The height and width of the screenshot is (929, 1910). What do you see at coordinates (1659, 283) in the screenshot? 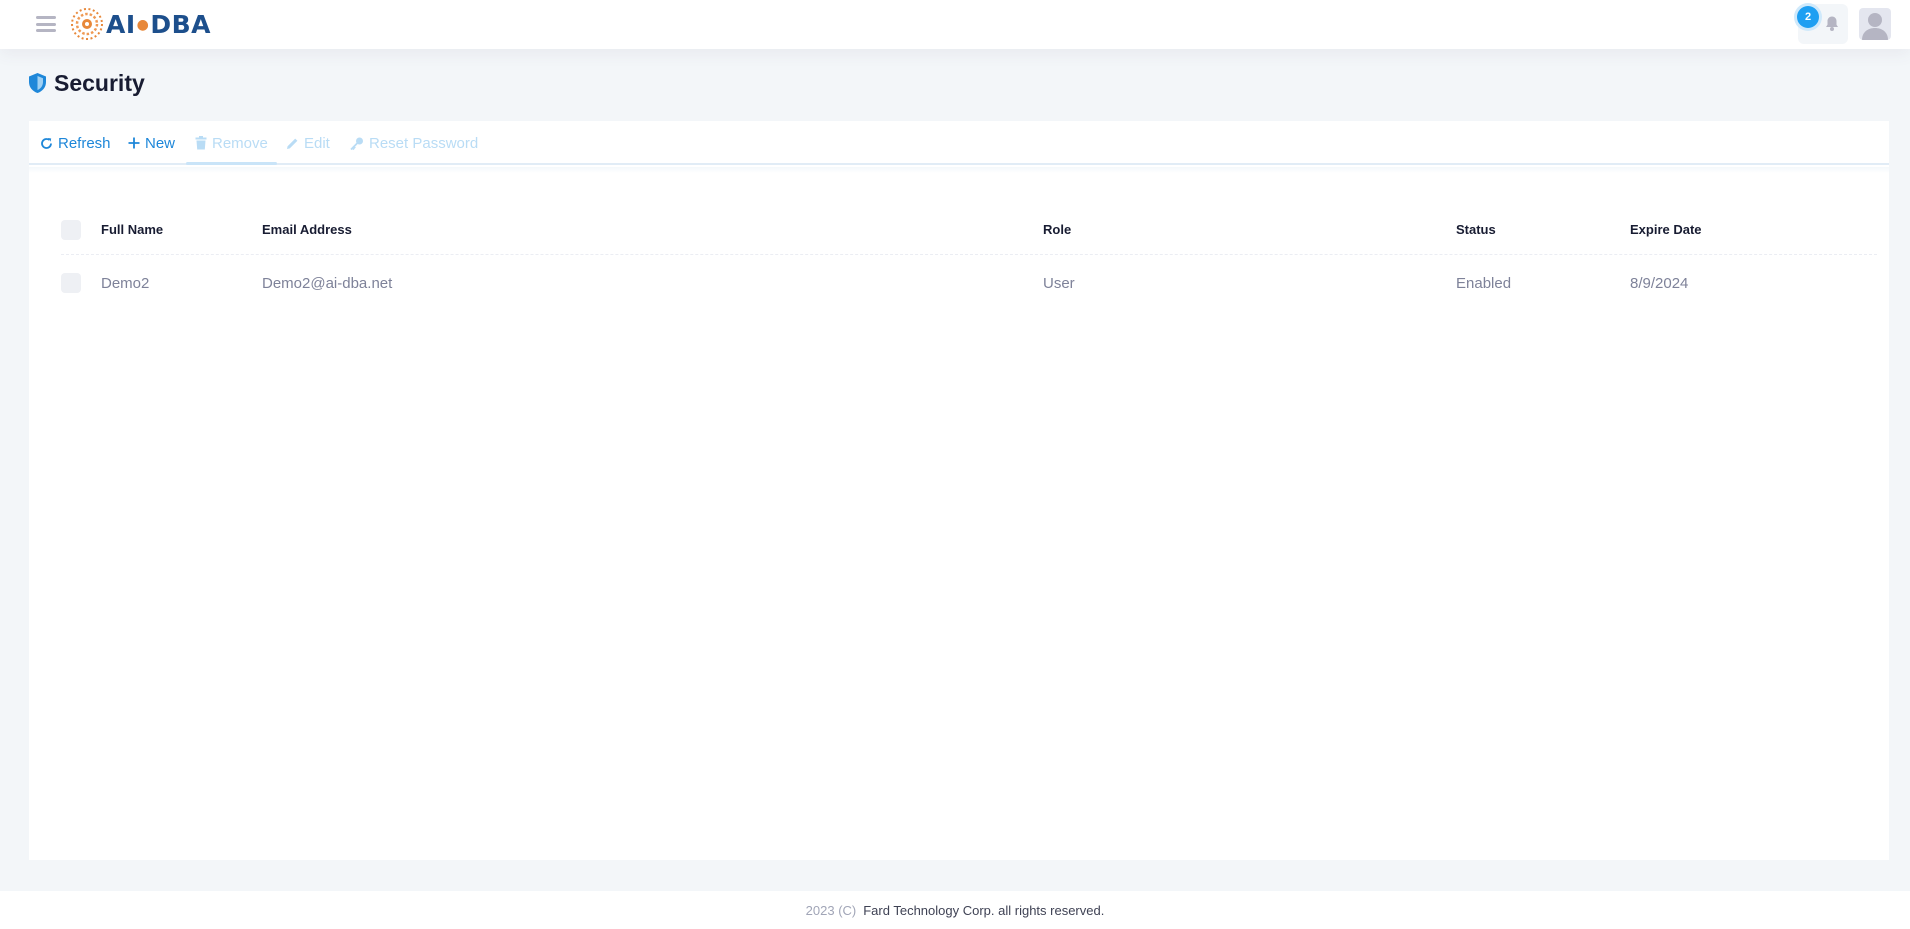
I see `cell-expire-date: 8/9/2024` at bounding box center [1659, 283].